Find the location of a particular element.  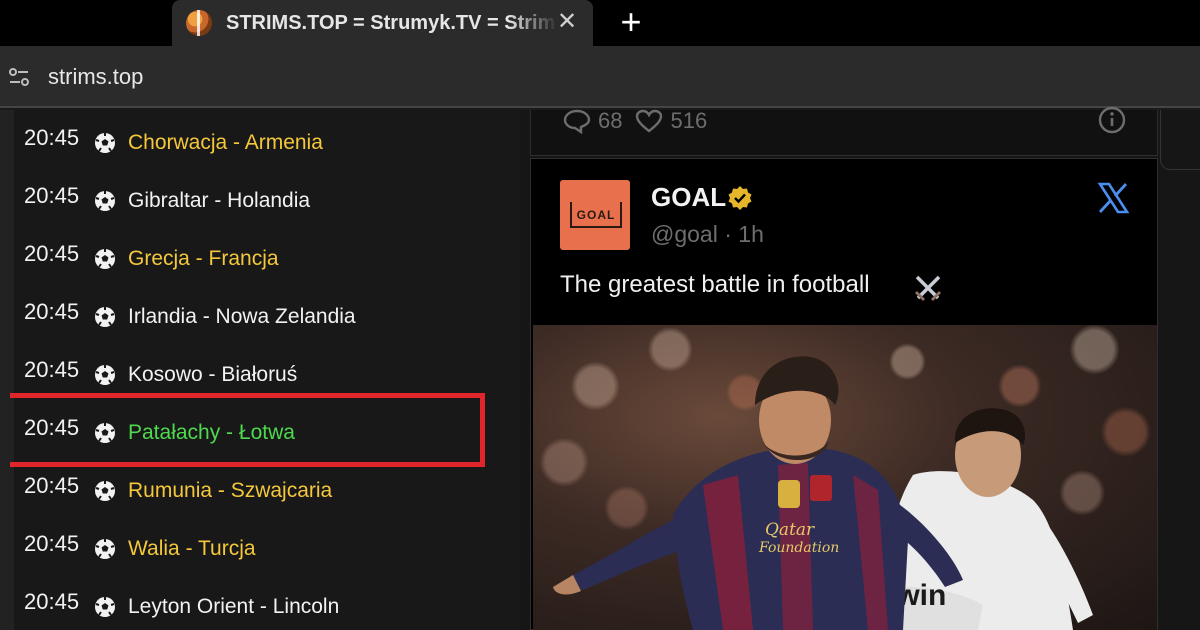

avatar: GOAL is located at coordinates (595, 215).